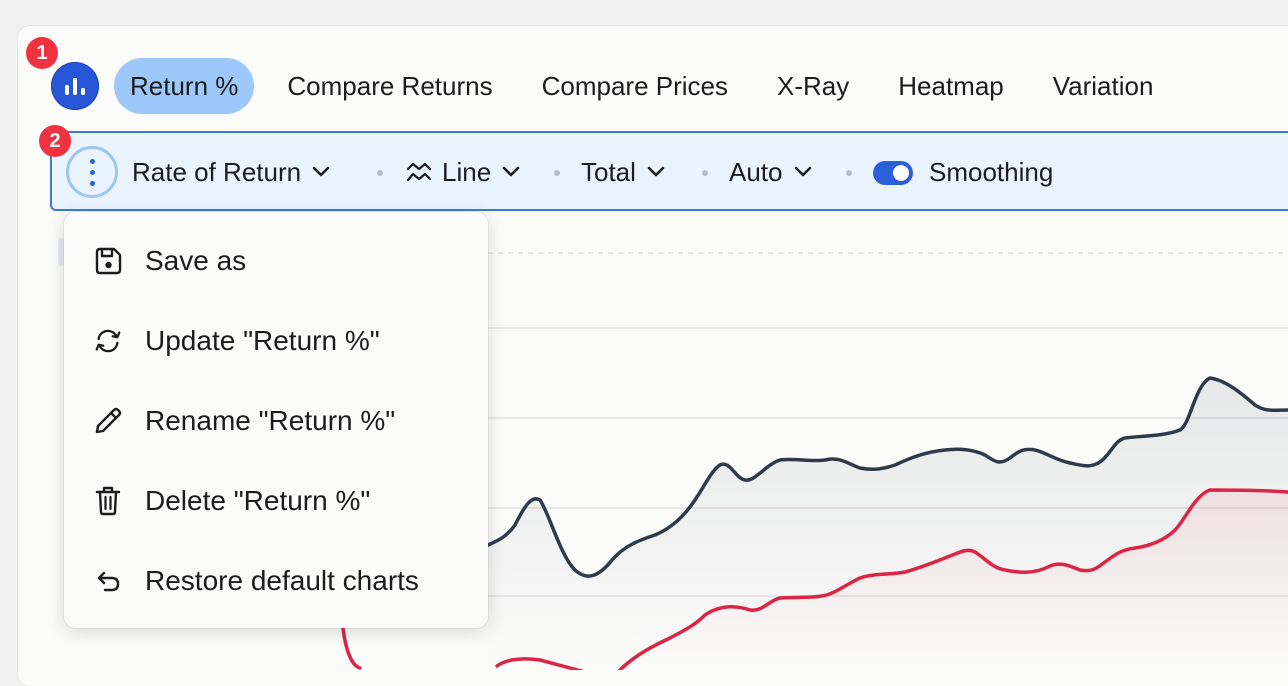  Describe the element at coordinates (108, 581) in the screenshot. I see `undo-icon` at that location.